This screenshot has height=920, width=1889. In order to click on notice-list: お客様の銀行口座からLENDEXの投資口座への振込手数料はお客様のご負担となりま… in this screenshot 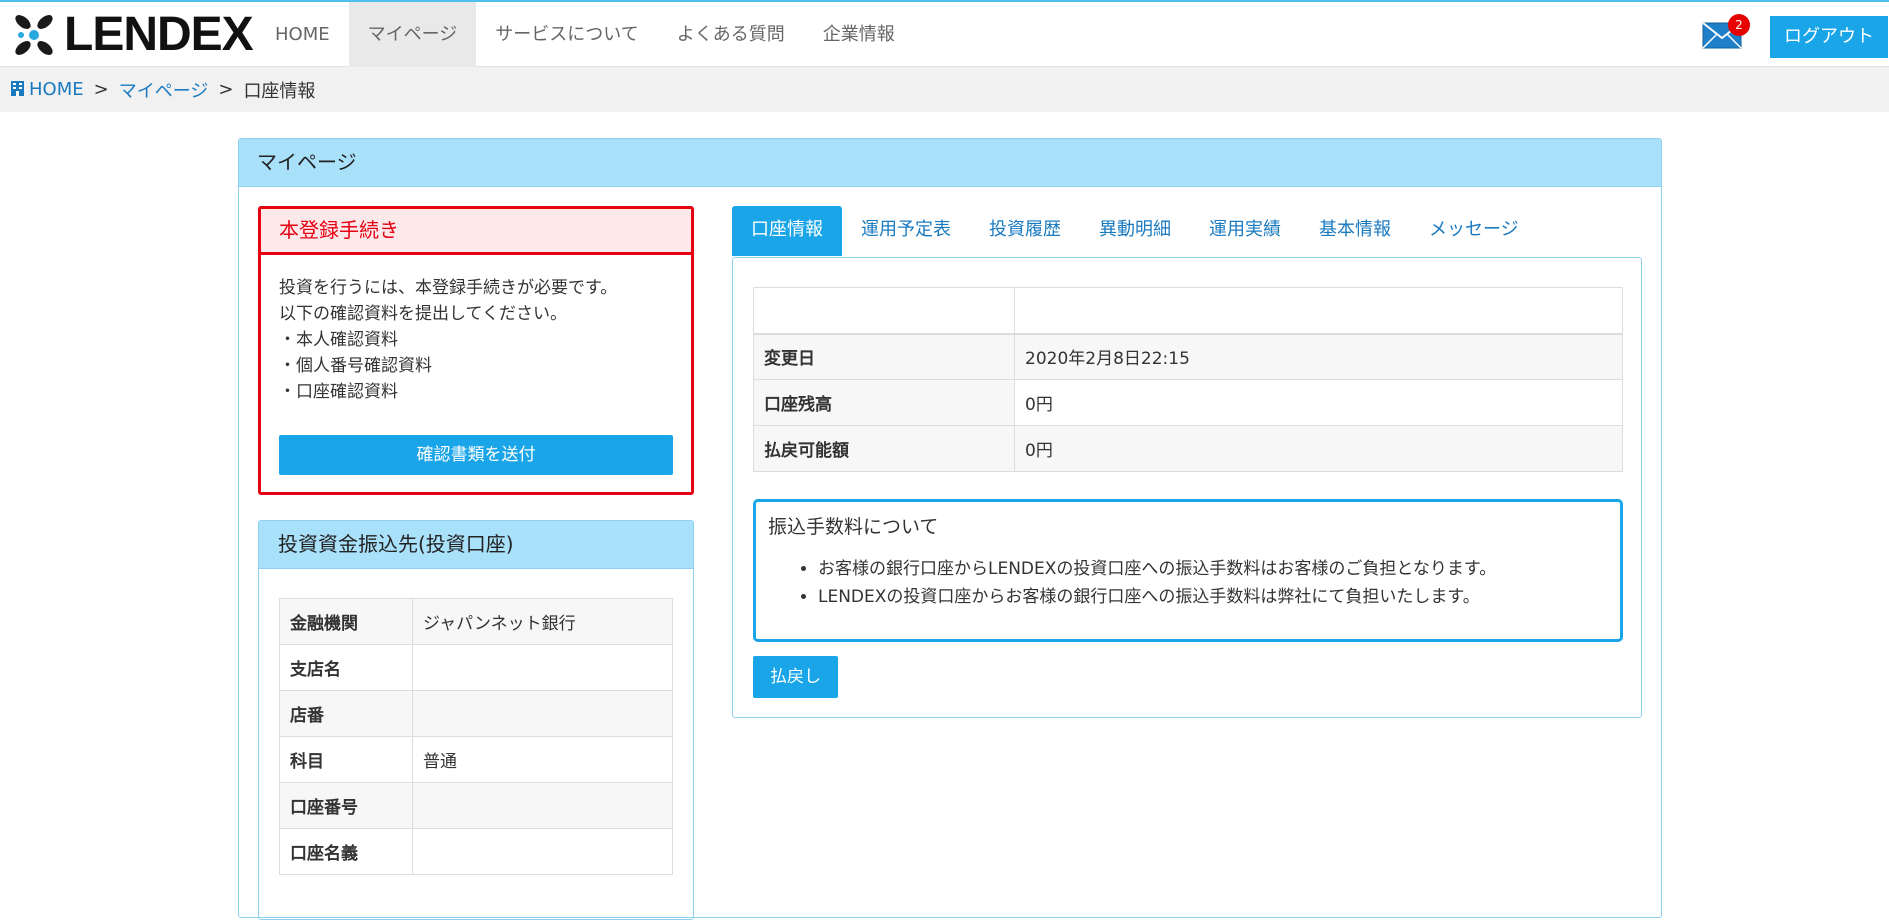, I will do `click(1213, 583)`.